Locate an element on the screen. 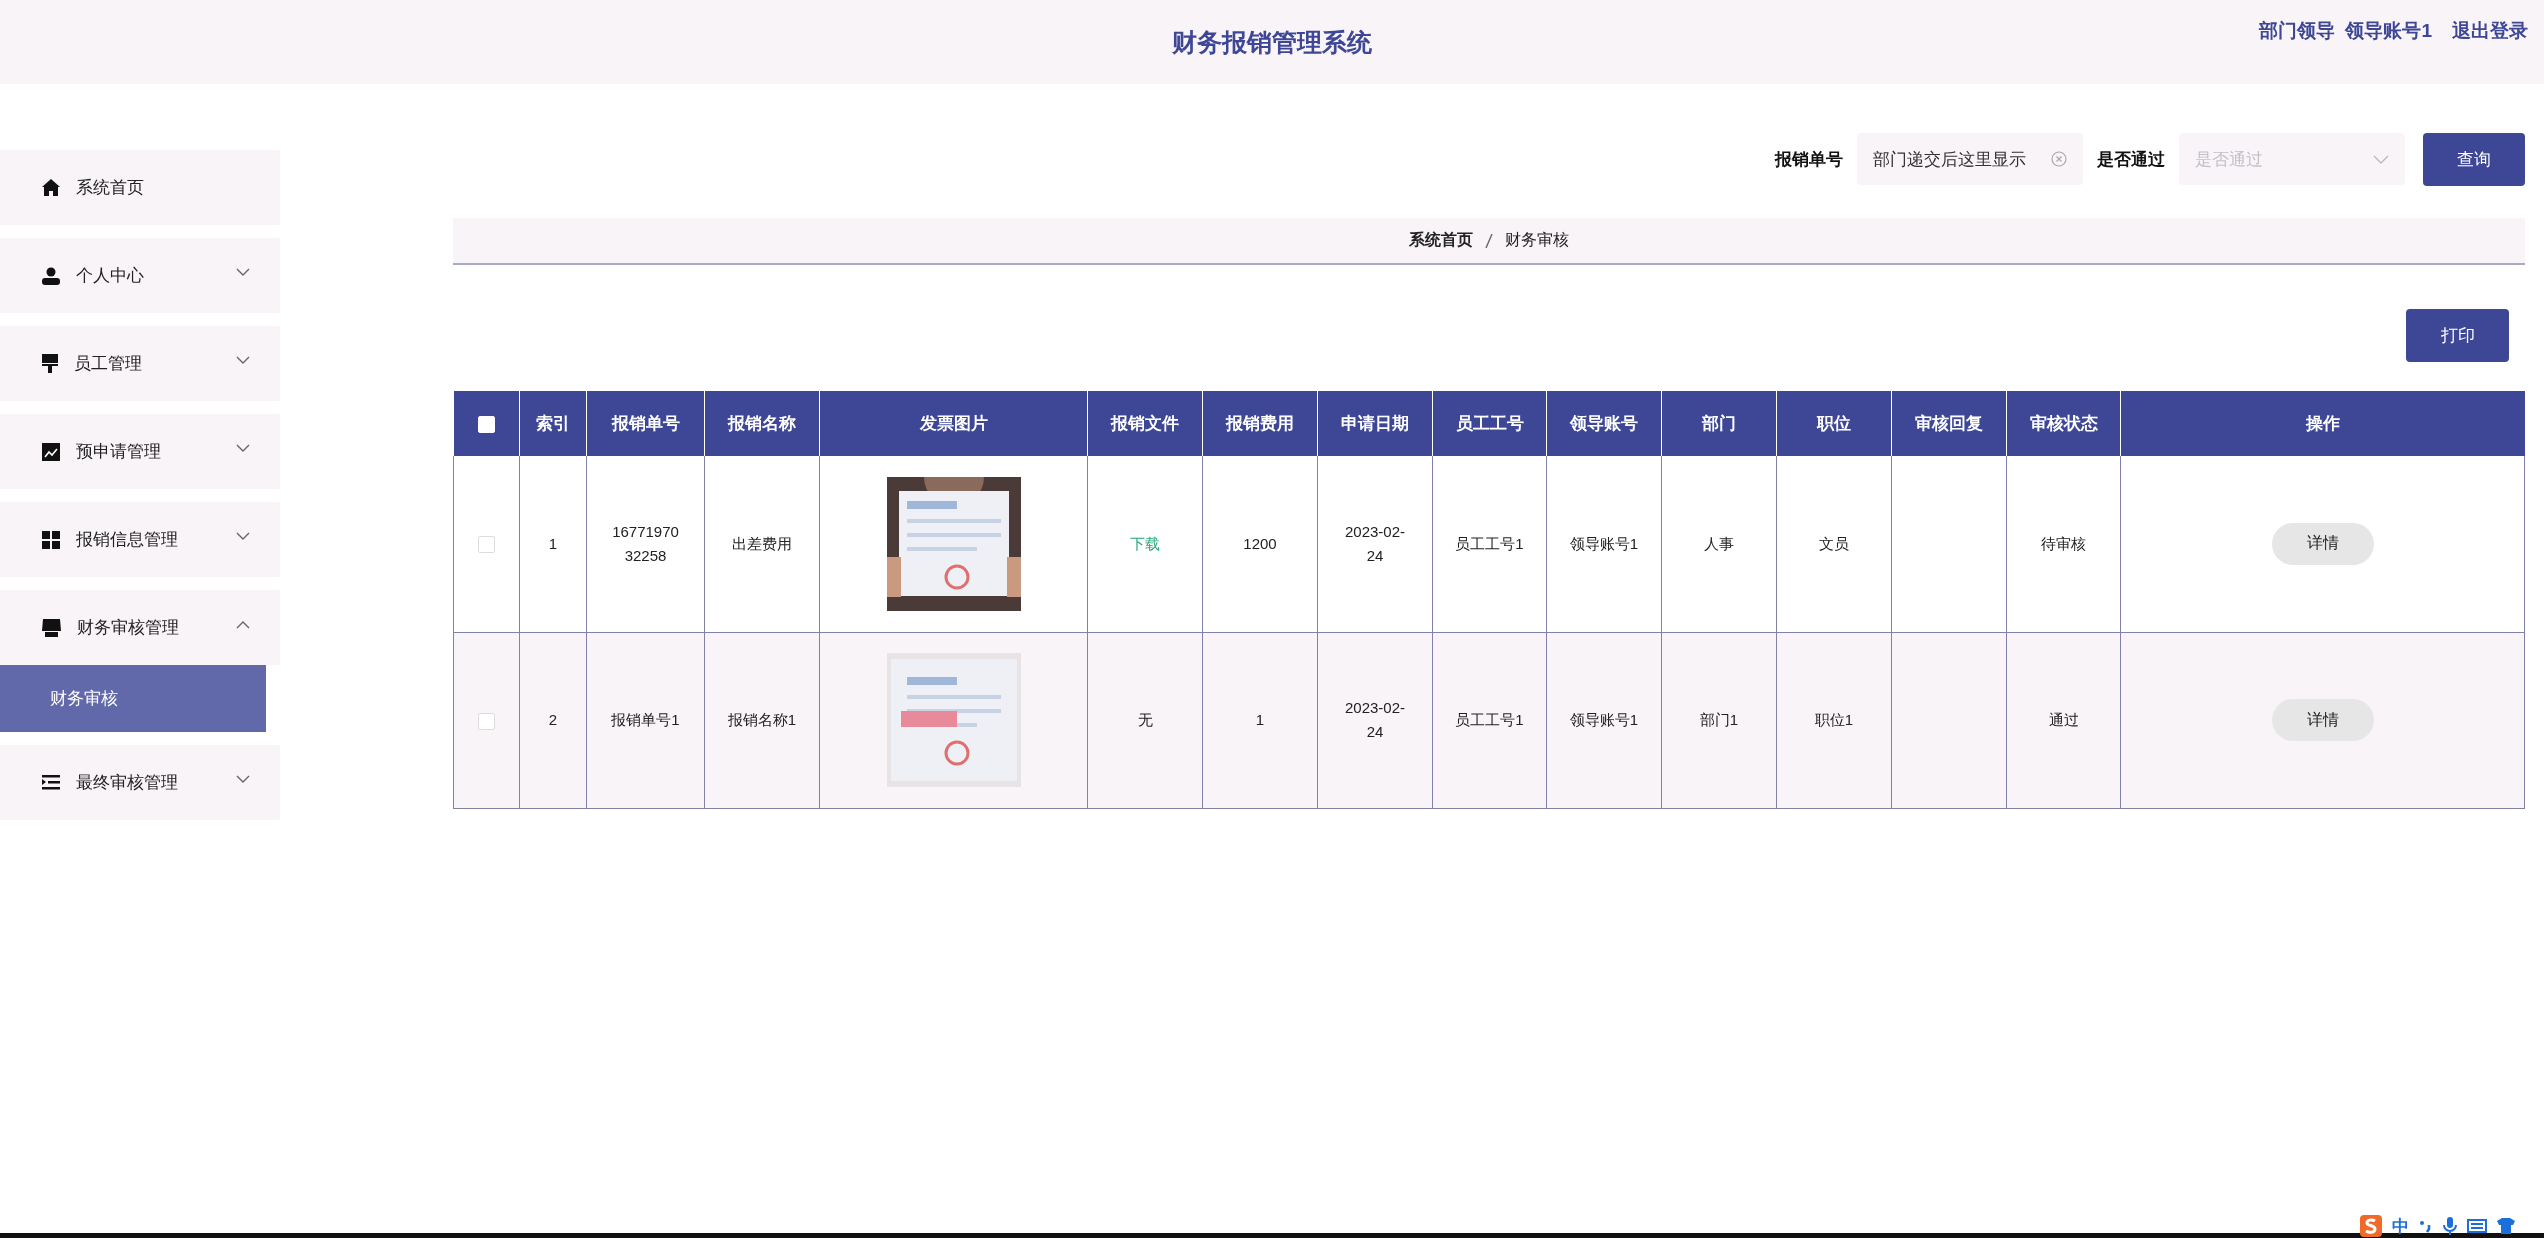 Image resolution: width=2544 pixels, height=1238 pixels. table-cell: 人事 is located at coordinates (1719, 543).